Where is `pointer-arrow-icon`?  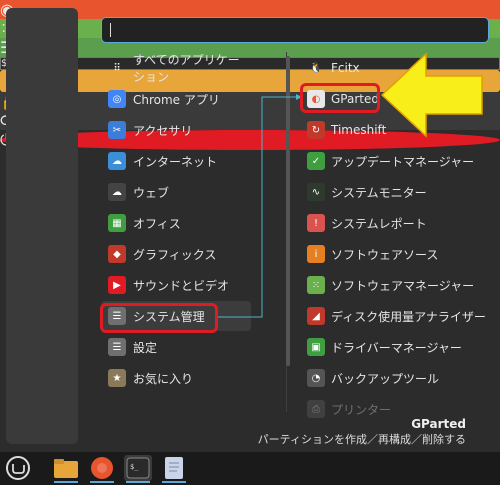 pointer-arrow-icon is located at coordinates (431, 95).